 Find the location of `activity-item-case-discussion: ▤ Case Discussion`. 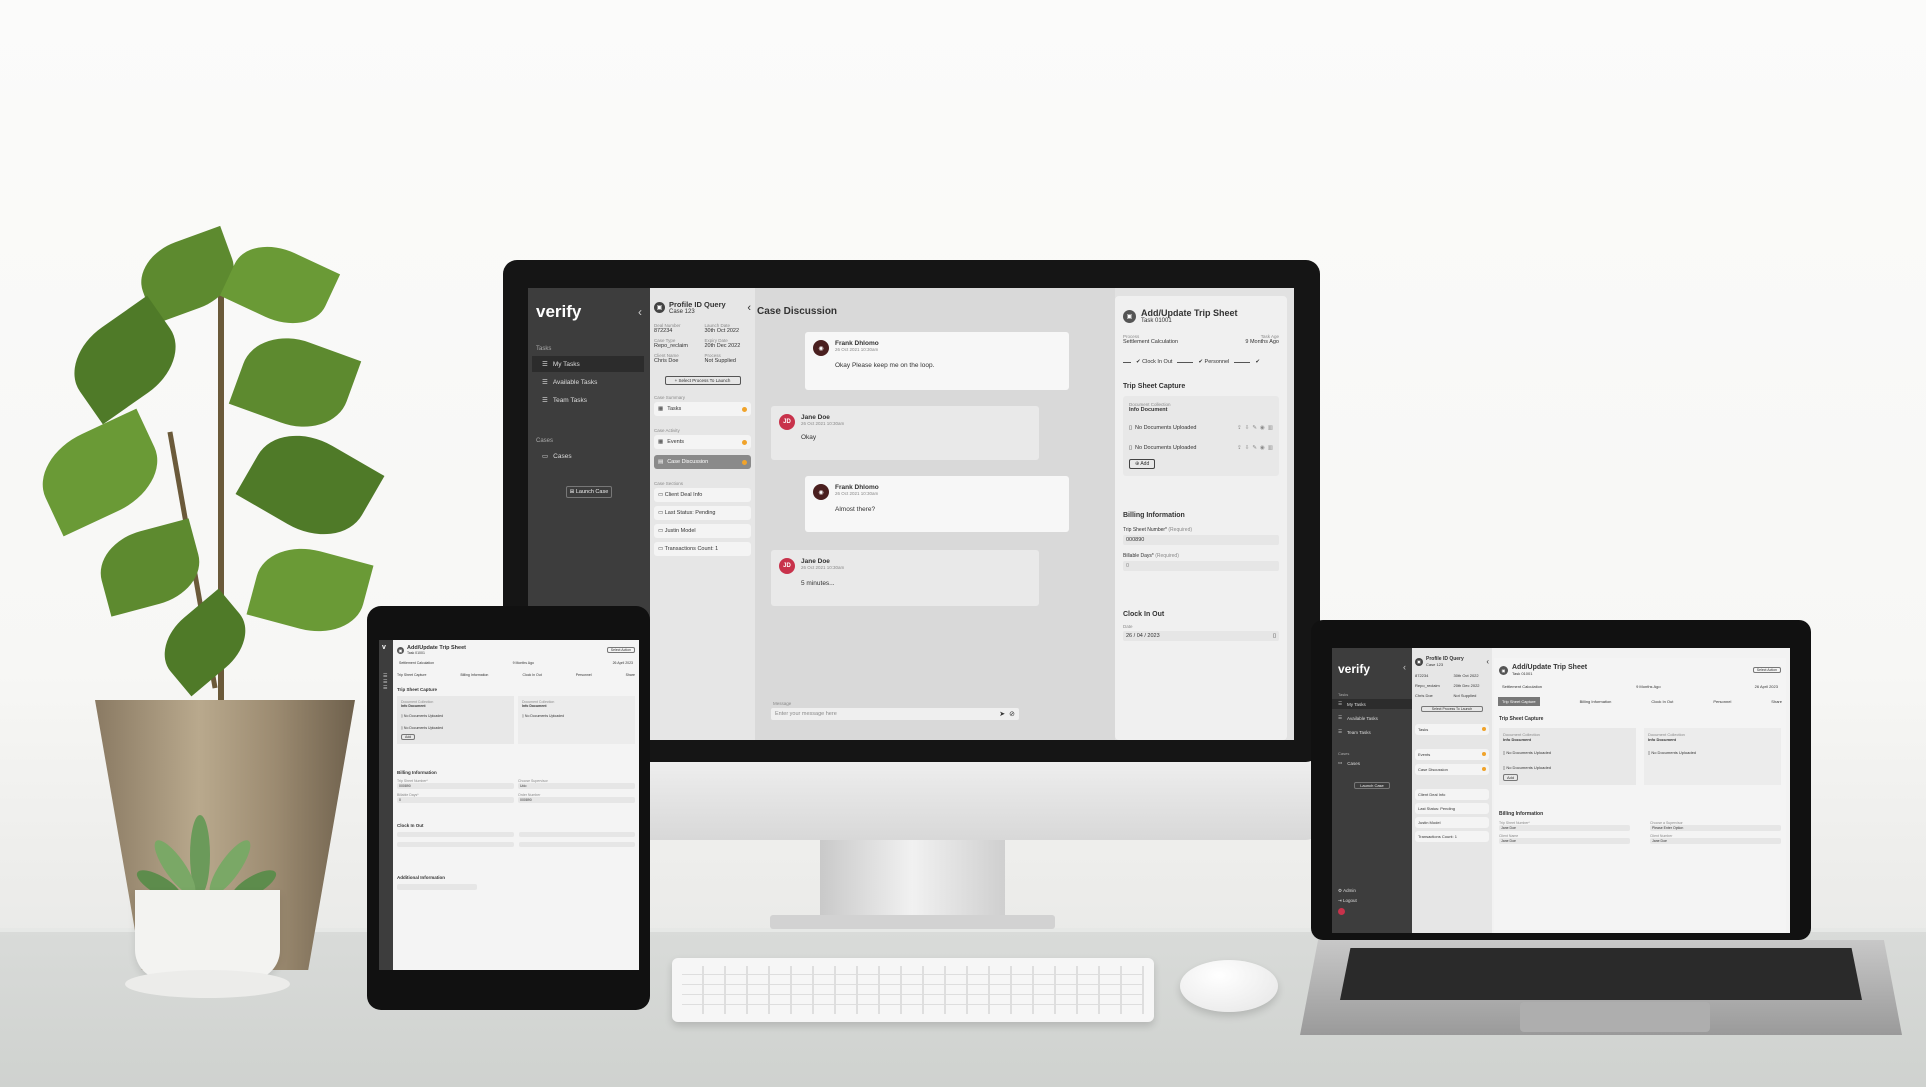

activity-item-case-discussion: ▤ Case Discussion is located at coordinates (702, 462).